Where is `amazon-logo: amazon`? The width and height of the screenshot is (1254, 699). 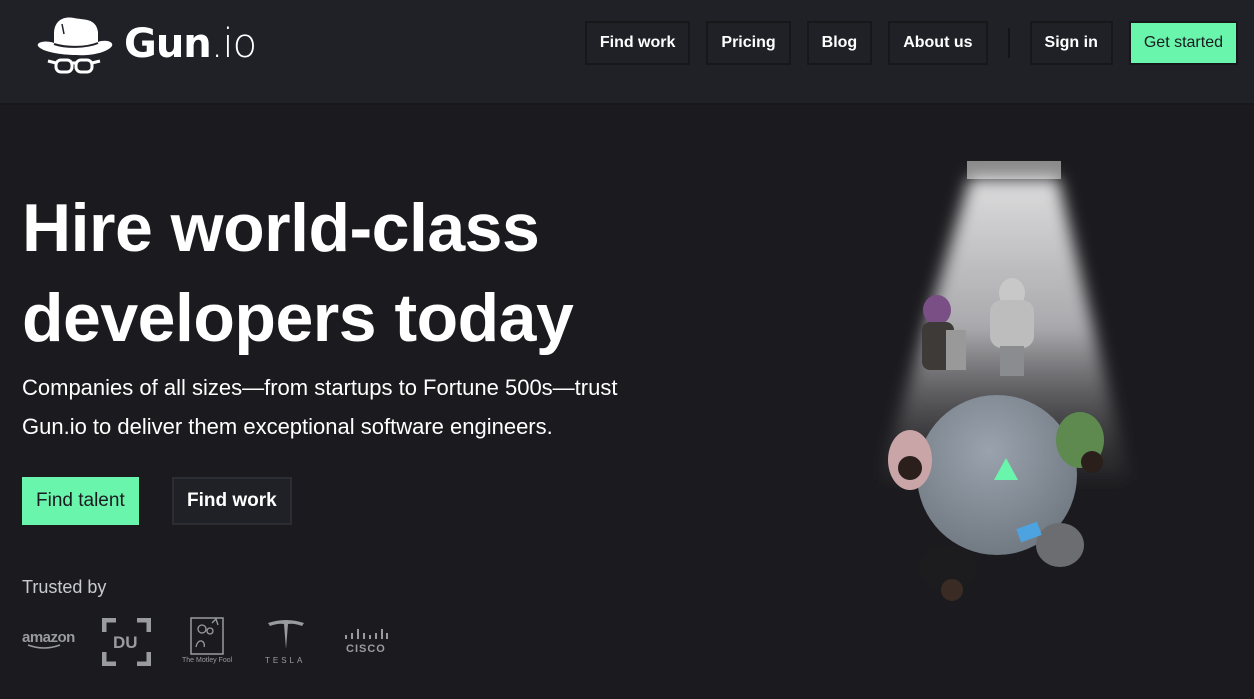
amazon-logo: amazon is located at coordinates (48, 639).